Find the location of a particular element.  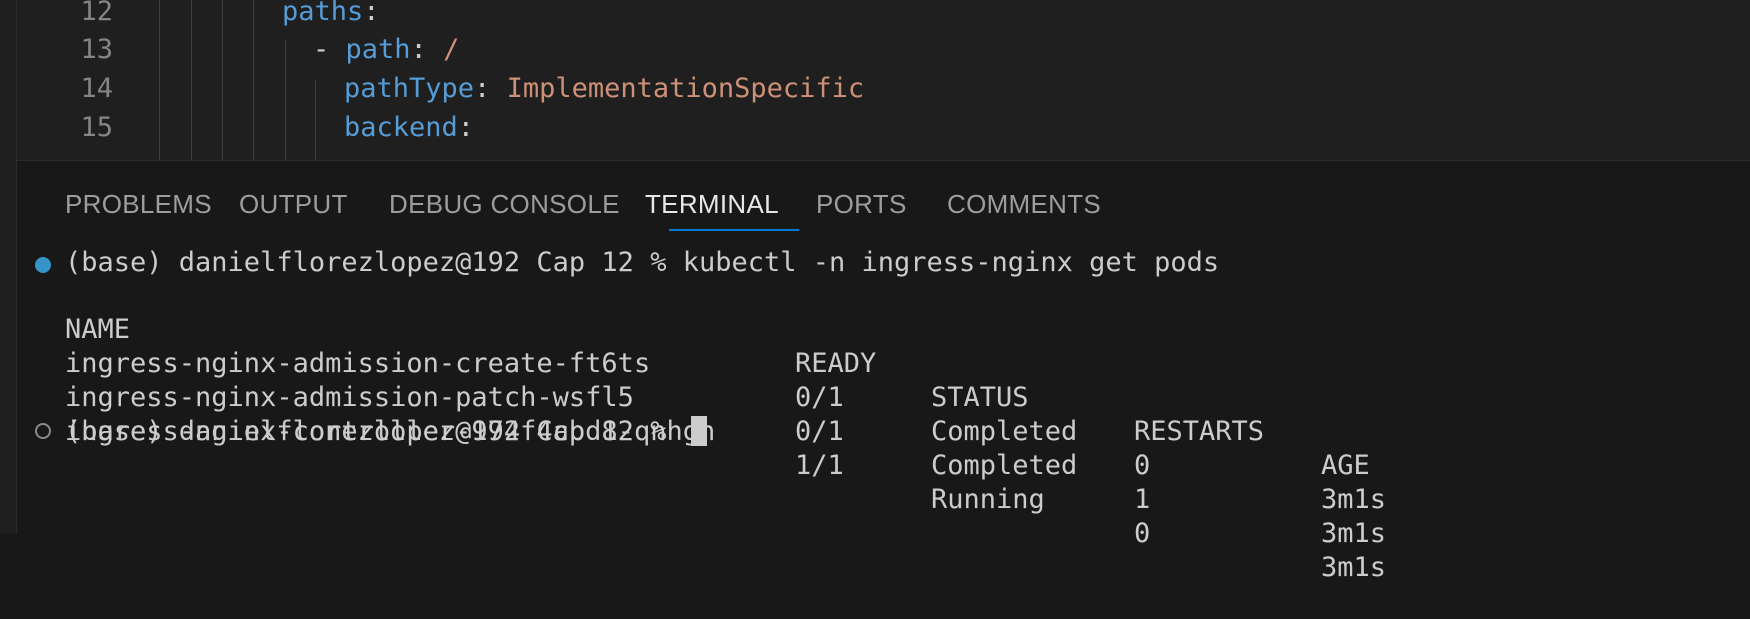

code-line: 13 - path: / is located at coordinates (883, 50).